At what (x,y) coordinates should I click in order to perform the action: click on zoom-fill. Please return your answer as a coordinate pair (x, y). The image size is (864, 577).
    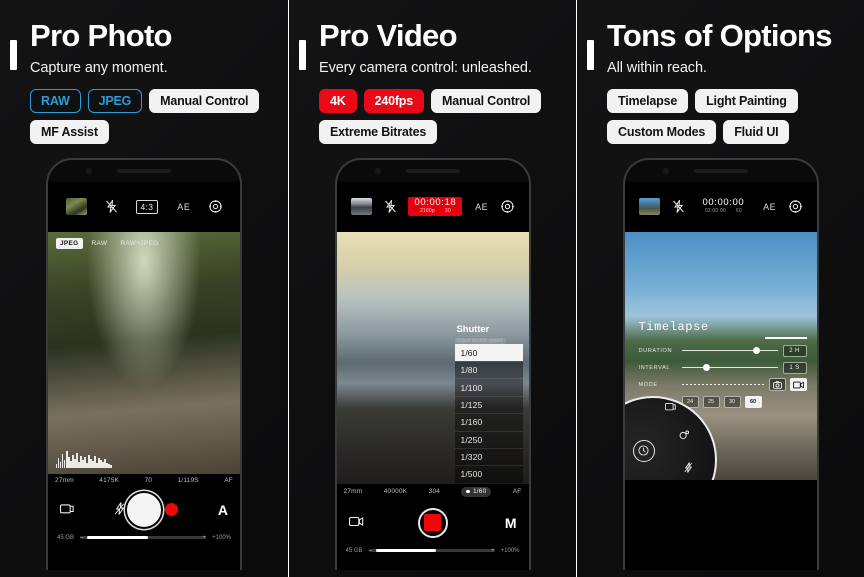
    Looking at the image, I should click on (406, 551).